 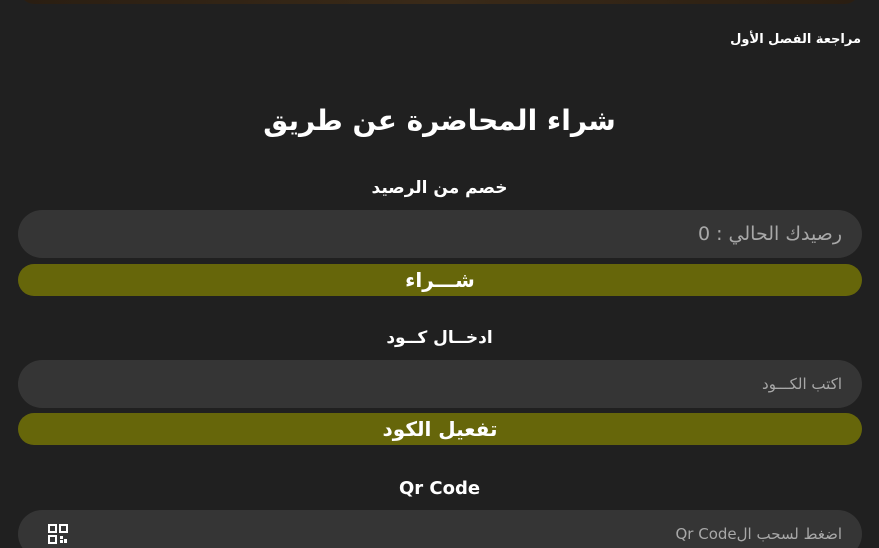 I want to click on code-input: اكتب الكـــود, so click(x=440, y=384).